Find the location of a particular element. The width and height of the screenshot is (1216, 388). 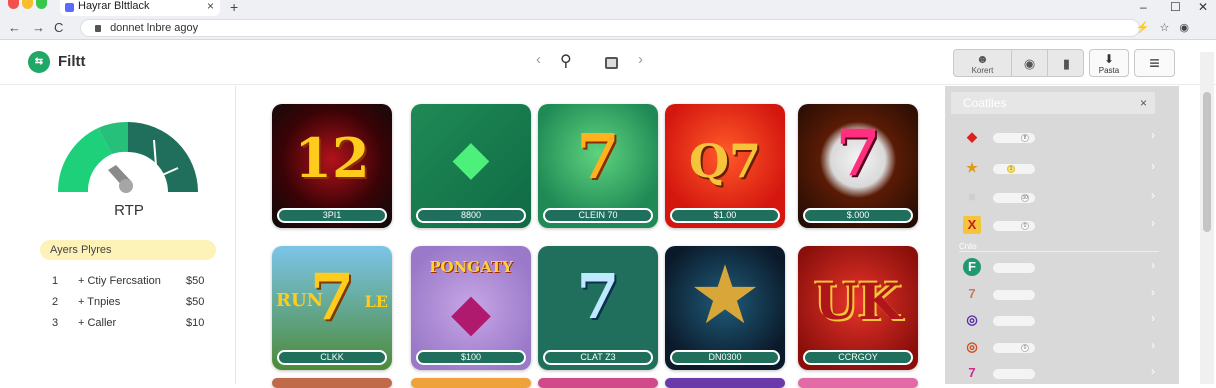

page-scrollbar is located at coordinates (1207, 218).